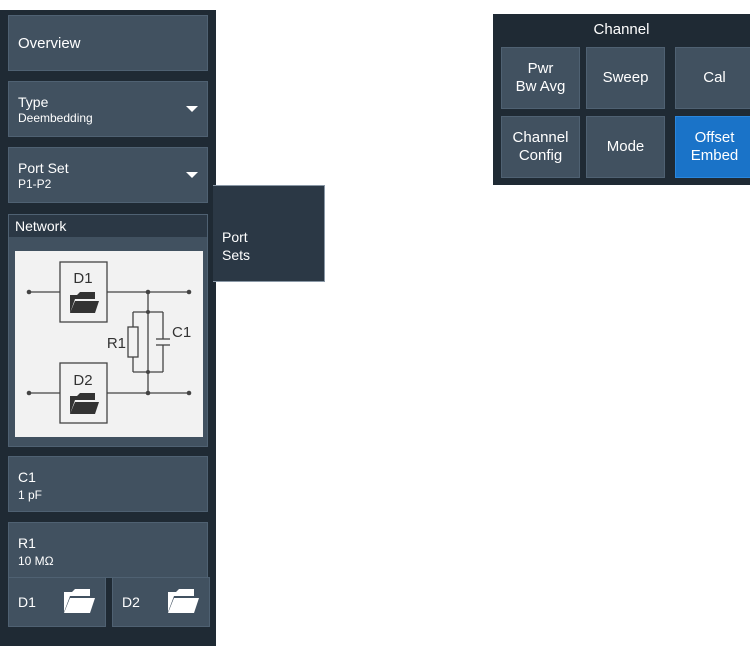  What do you see at coordinates (108, 43) in the screenshot?
I see `overview-button: Overview` at bounding box center [108, 43].